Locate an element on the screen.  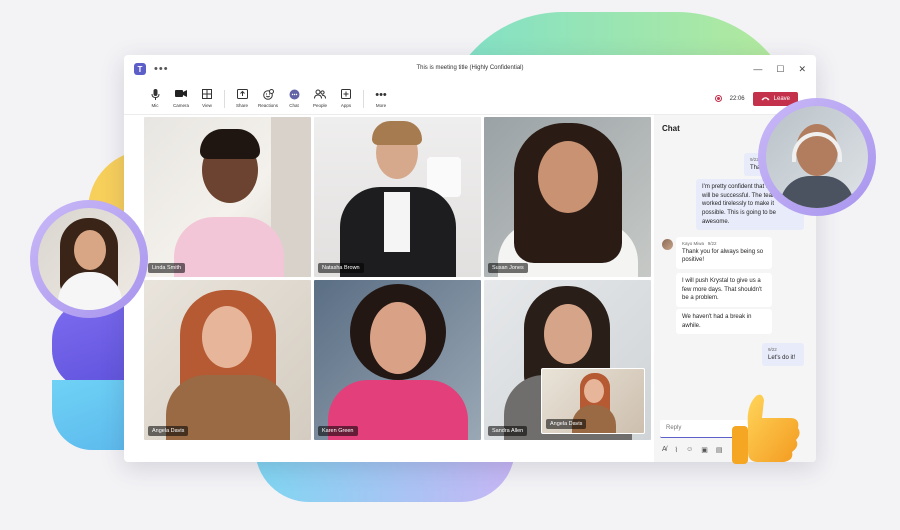
title-more-button: ••• is located at coordinates (161, 69).